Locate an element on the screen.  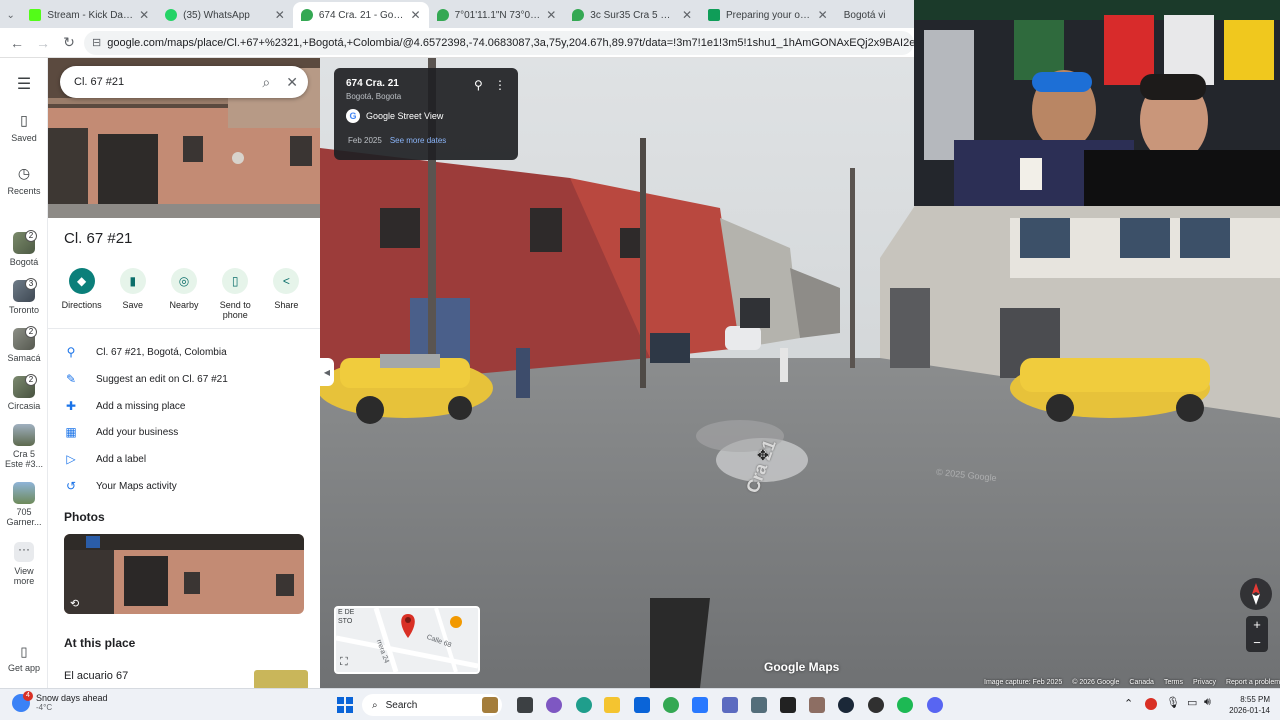
capcut-icon is located at coordinates (788, 705).